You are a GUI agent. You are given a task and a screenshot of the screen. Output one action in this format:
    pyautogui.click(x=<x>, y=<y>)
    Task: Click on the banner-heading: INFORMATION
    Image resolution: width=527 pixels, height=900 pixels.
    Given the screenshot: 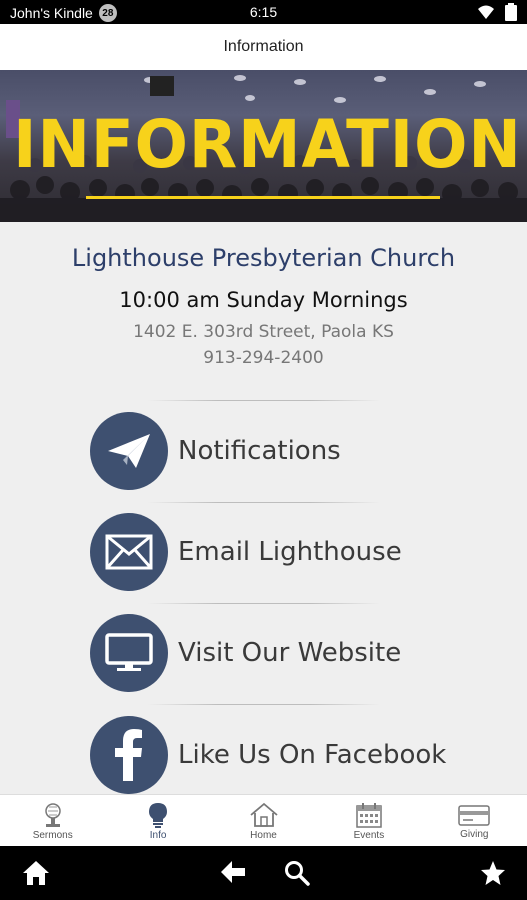 What is the action you would take?
    pyautogui.click(x=267, y=144)
    